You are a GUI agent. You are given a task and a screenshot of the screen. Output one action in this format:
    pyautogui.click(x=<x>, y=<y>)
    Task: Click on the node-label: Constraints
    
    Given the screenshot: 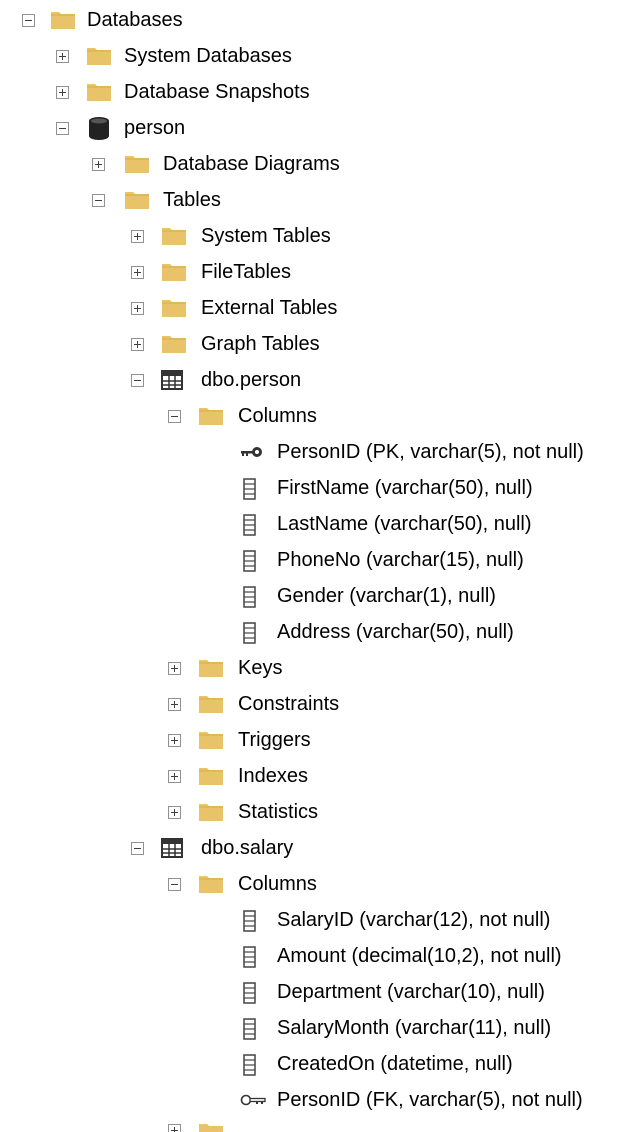 What is the action you would take?
    pyautogui.click(x=289, y=704)
    